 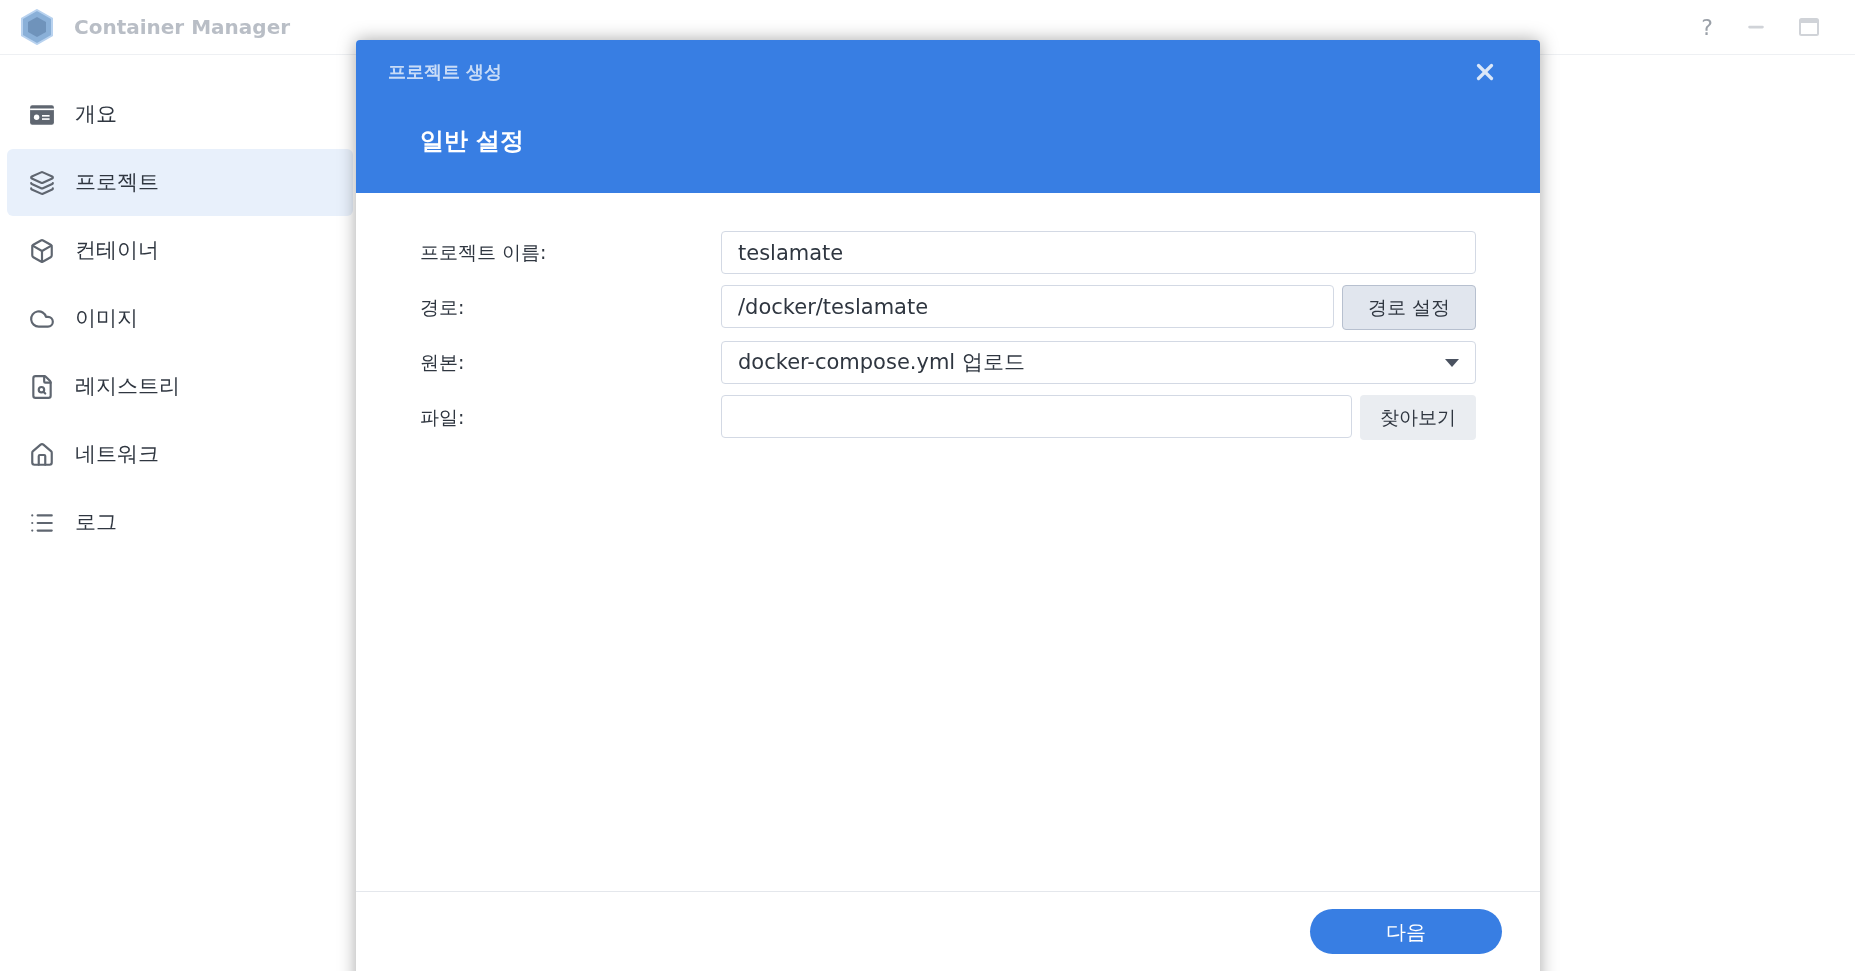 I want to click on sidebar-item: 이미지, so click(x=180, y=318).